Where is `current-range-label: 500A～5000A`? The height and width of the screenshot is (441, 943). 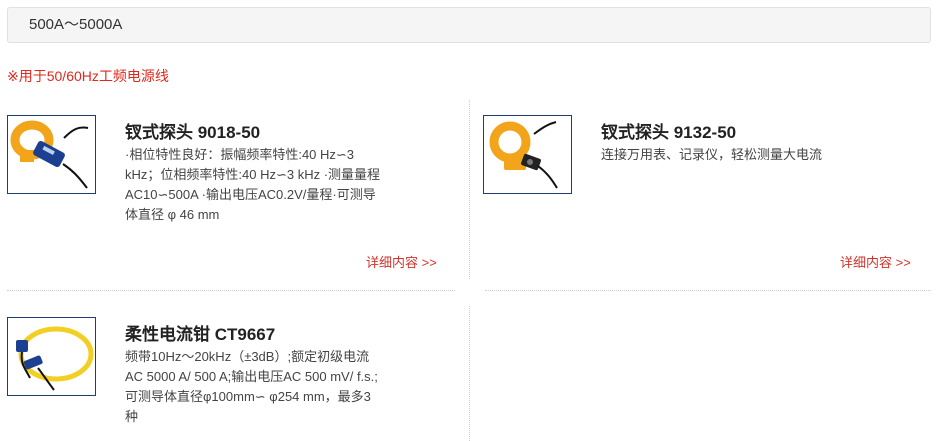 current-range-label: 500A～5000A is located at coordinates (76, 24).